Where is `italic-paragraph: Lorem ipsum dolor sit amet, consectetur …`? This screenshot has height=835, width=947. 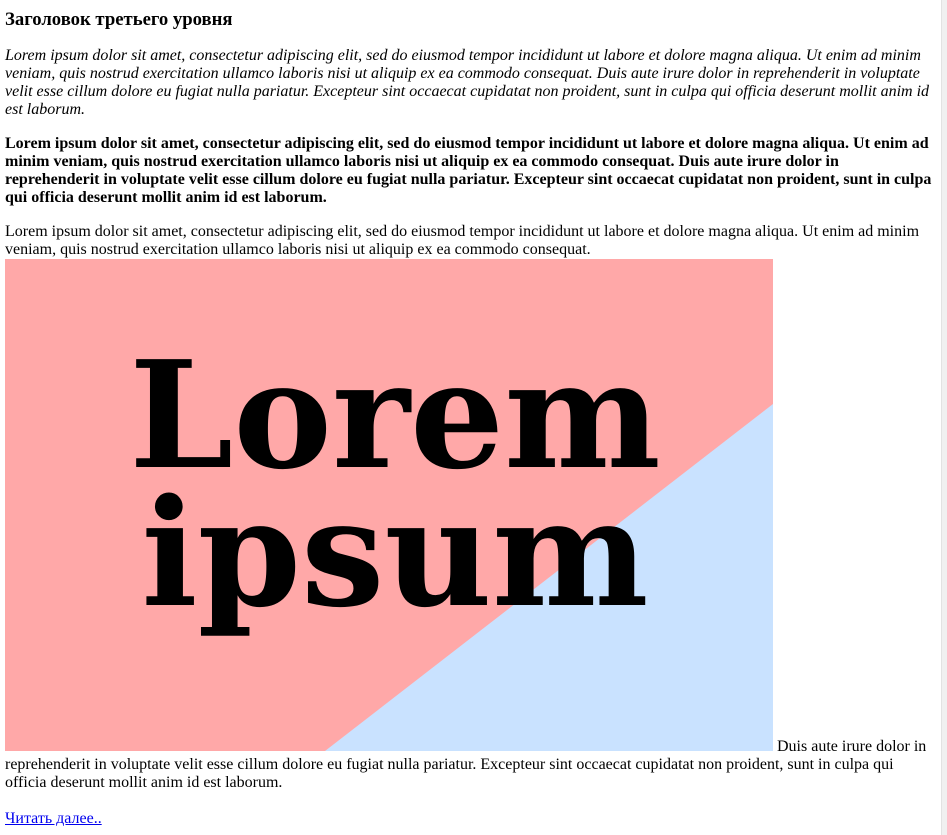 italic-paragraph: Lorem ipsum dolor sit amet, consectetur … is located at coordinates (467, 82).